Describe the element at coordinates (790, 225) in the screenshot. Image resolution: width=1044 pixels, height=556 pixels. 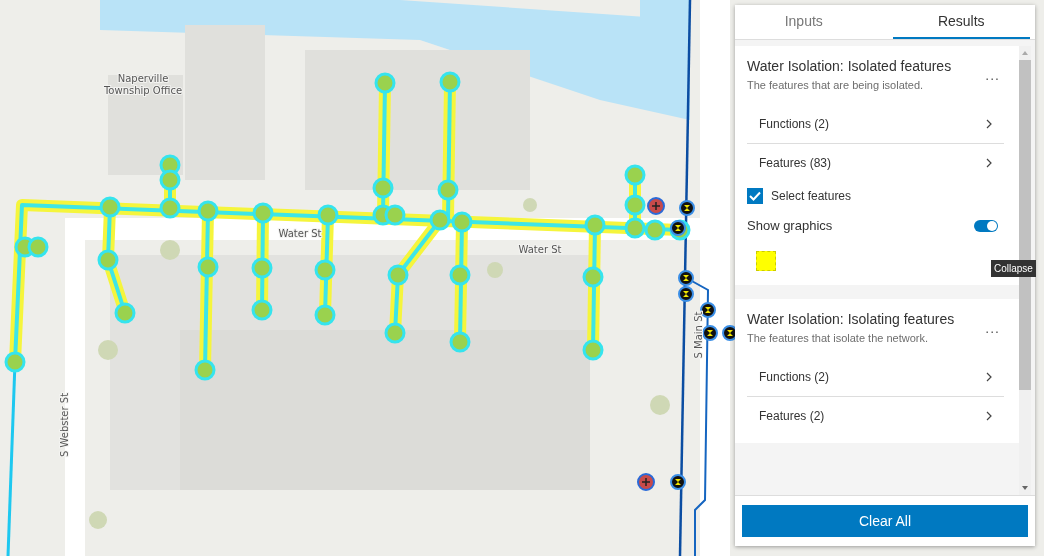
I see `show-graphics-label: Show graphics` at that location.